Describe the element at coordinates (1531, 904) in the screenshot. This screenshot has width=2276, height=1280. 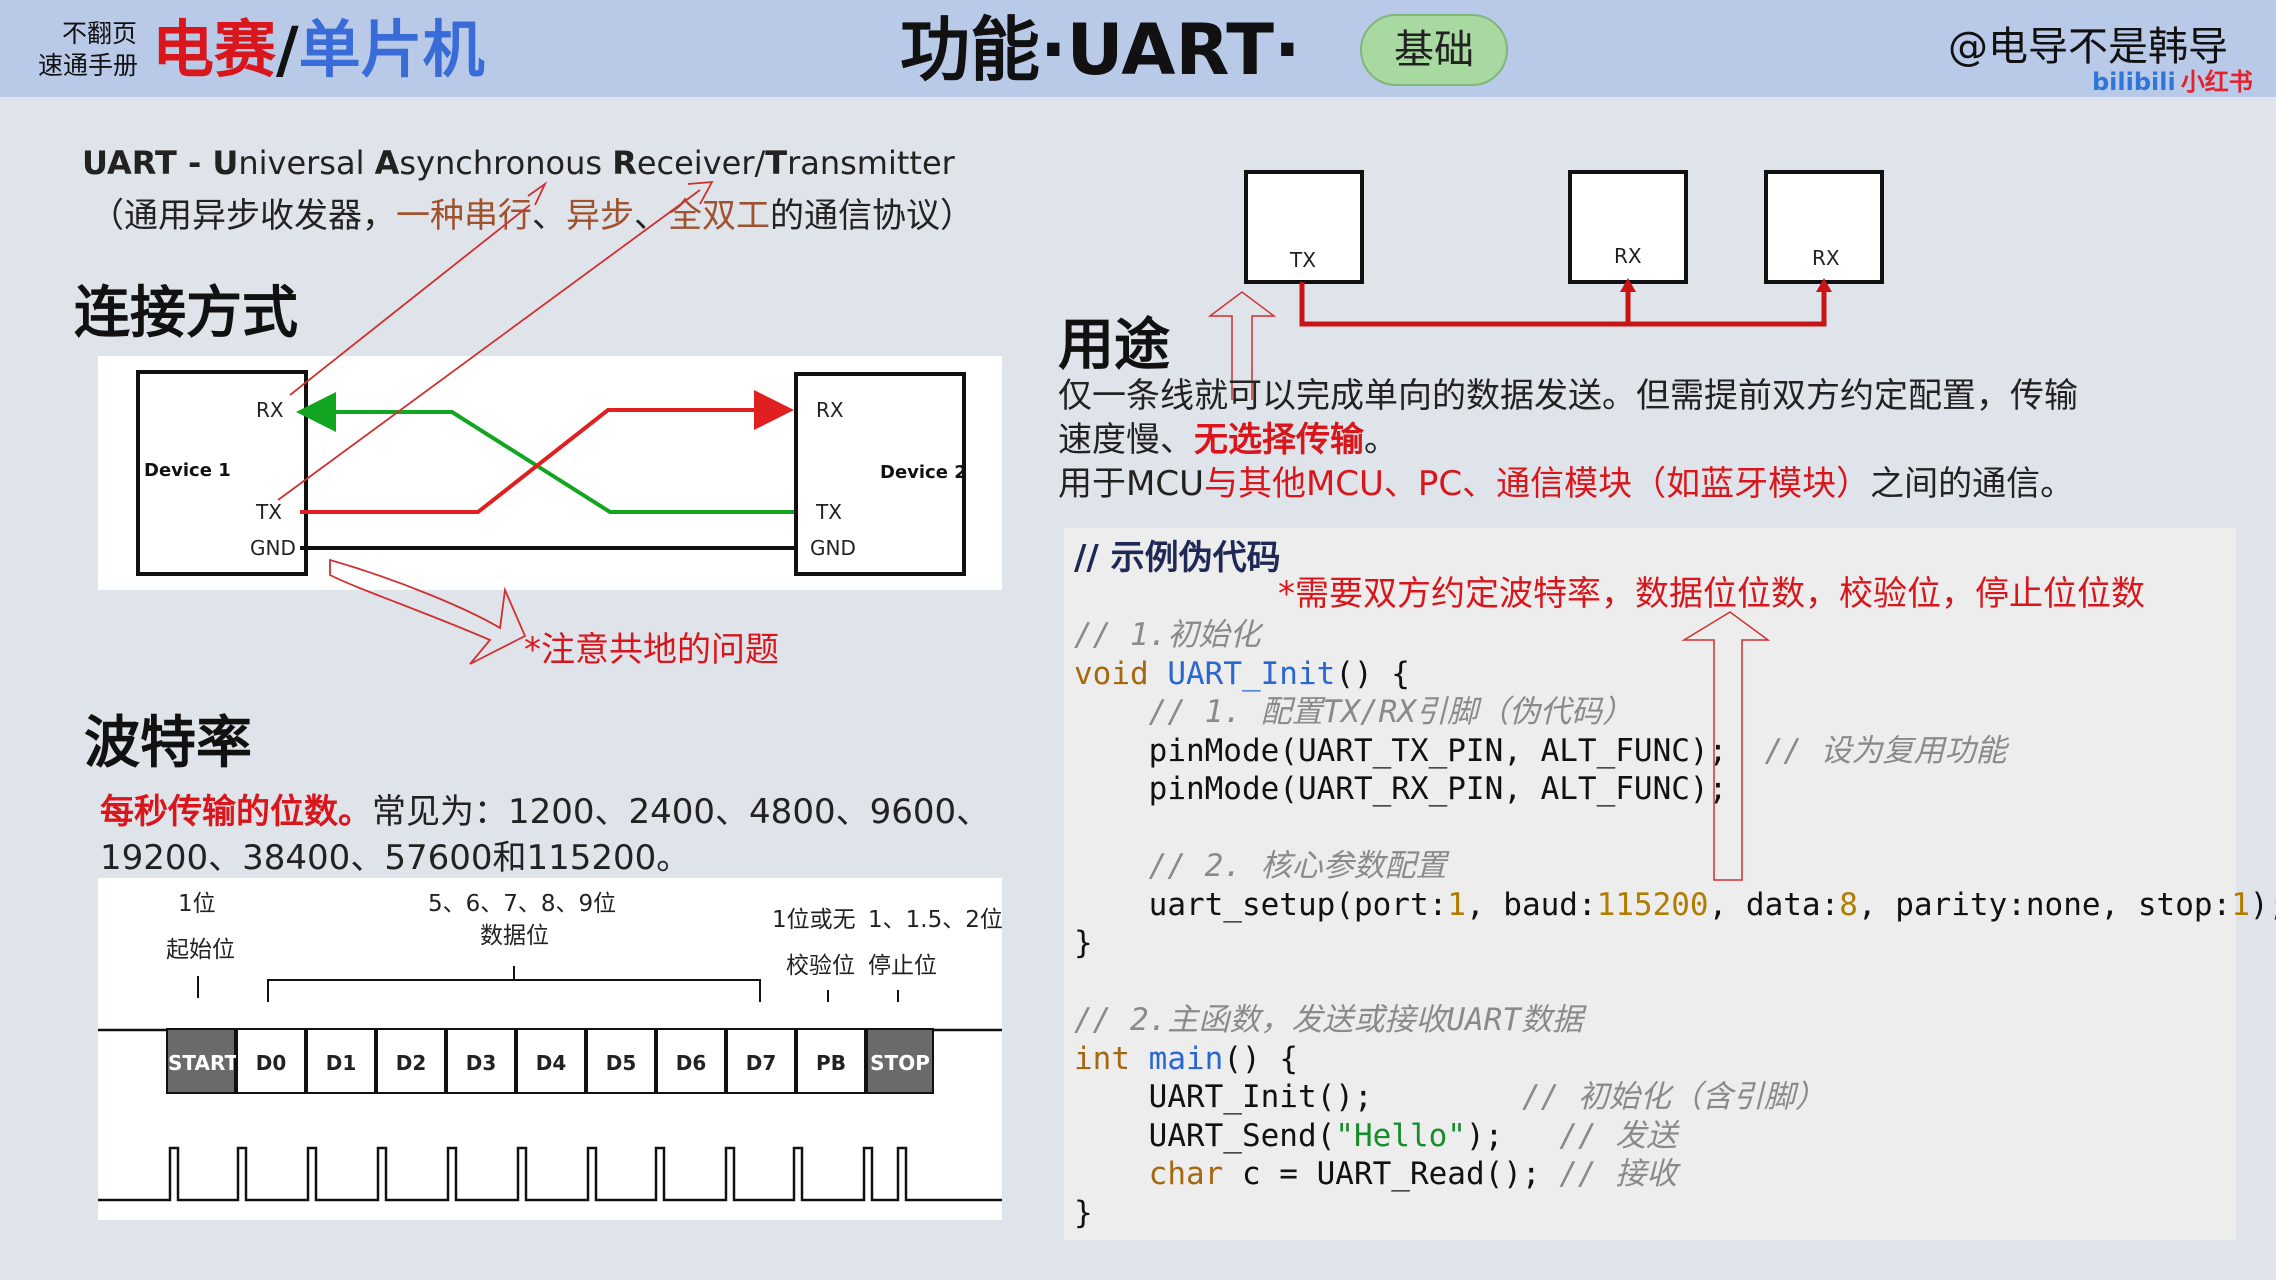
I see `code-text: , baud:` at that location.